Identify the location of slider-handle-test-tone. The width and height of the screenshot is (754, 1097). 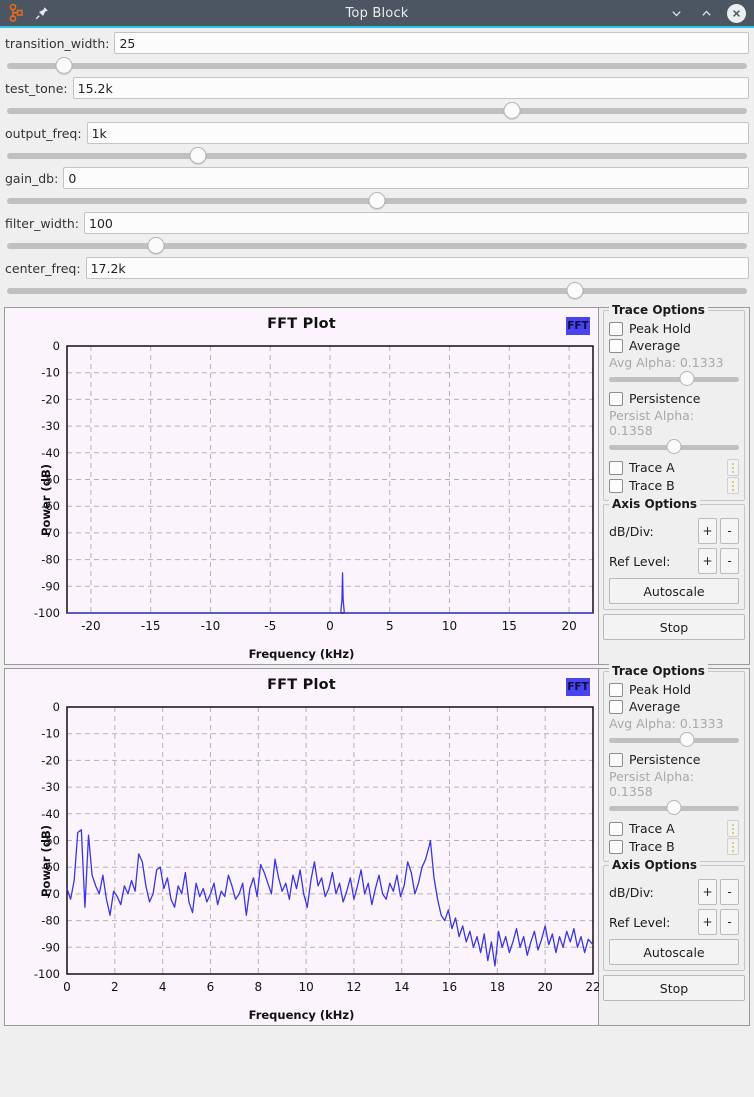
(512, 110).